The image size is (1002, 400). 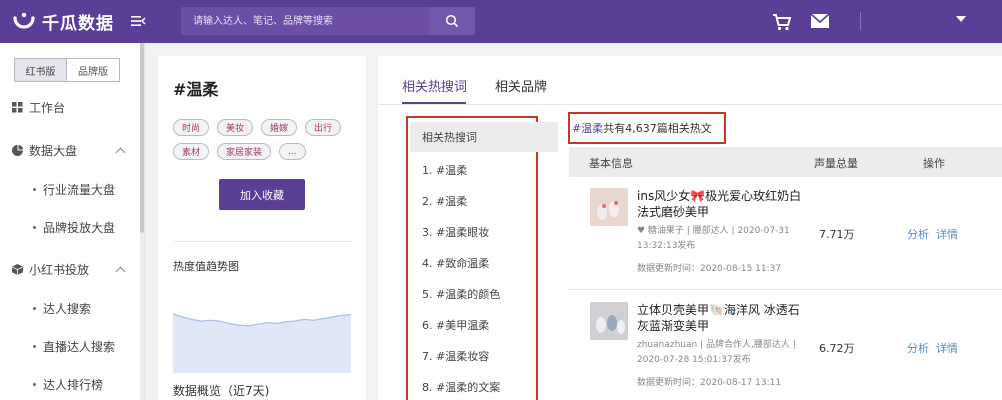 What do you see at coordinates (455, 232) in the screenshot?
I see `list-item: 3. #温柔眼妆` at bounding box center [455, 232].